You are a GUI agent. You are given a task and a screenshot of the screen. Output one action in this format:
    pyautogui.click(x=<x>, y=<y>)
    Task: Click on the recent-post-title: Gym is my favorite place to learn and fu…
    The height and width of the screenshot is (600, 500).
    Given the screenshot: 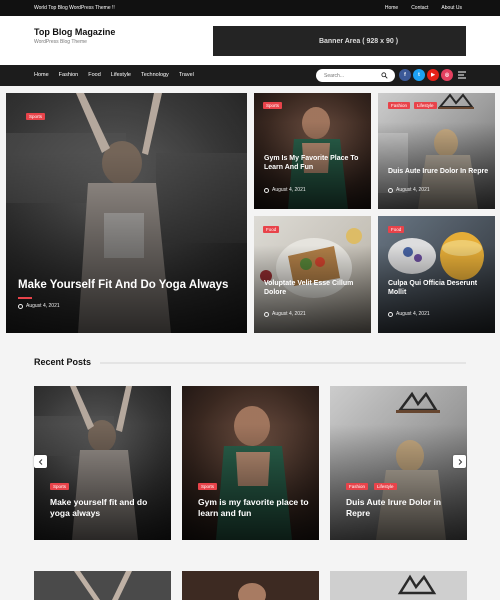 What is the action you would take?
    pyautogui.click(x=254, y=508)
    